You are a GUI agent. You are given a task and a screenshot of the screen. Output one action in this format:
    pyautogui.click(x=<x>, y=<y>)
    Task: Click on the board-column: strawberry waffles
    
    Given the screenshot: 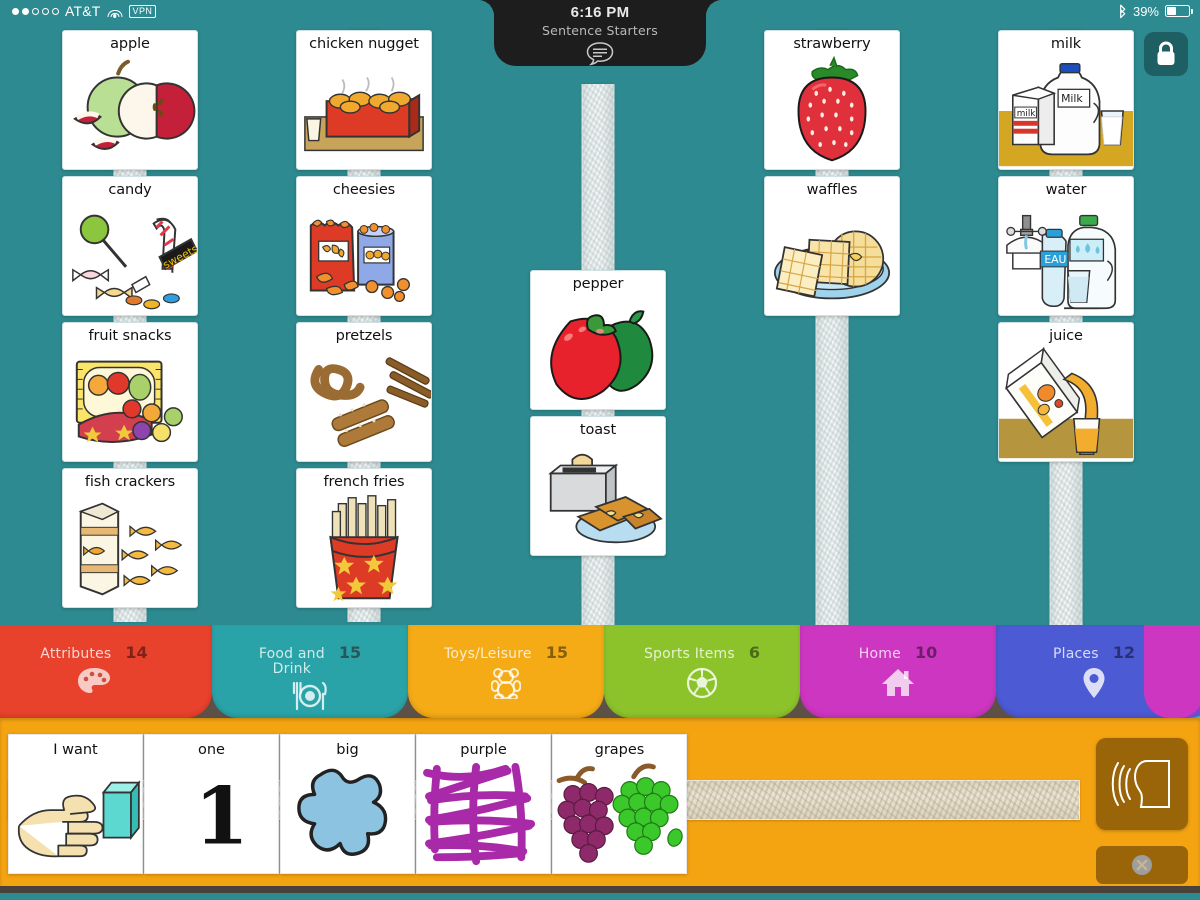 What is the action you would take?
    pyautogui.click(x=832, y=325)
    